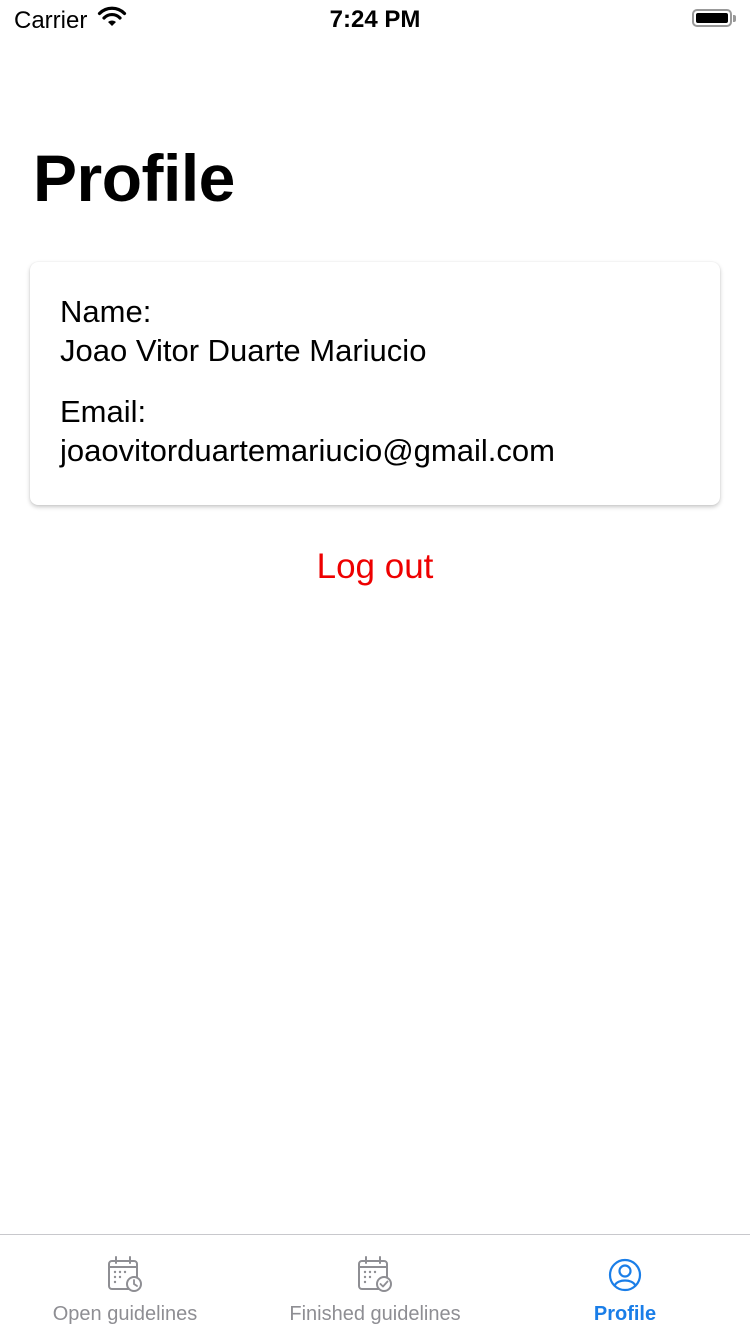 The width and height of the screenshot is (750, 1334). Describe the element at coordinates (375, 1314) in the screenshot. I see `tab-finished-guidelines-label: Finished guidelines` at that location.